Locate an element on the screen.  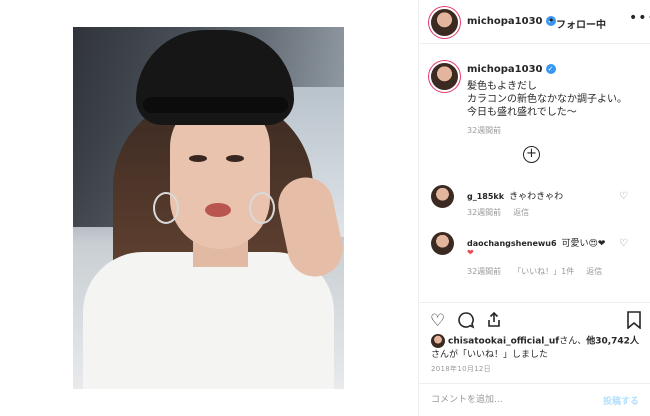
comment-icon is located at coordinates (466, 322).